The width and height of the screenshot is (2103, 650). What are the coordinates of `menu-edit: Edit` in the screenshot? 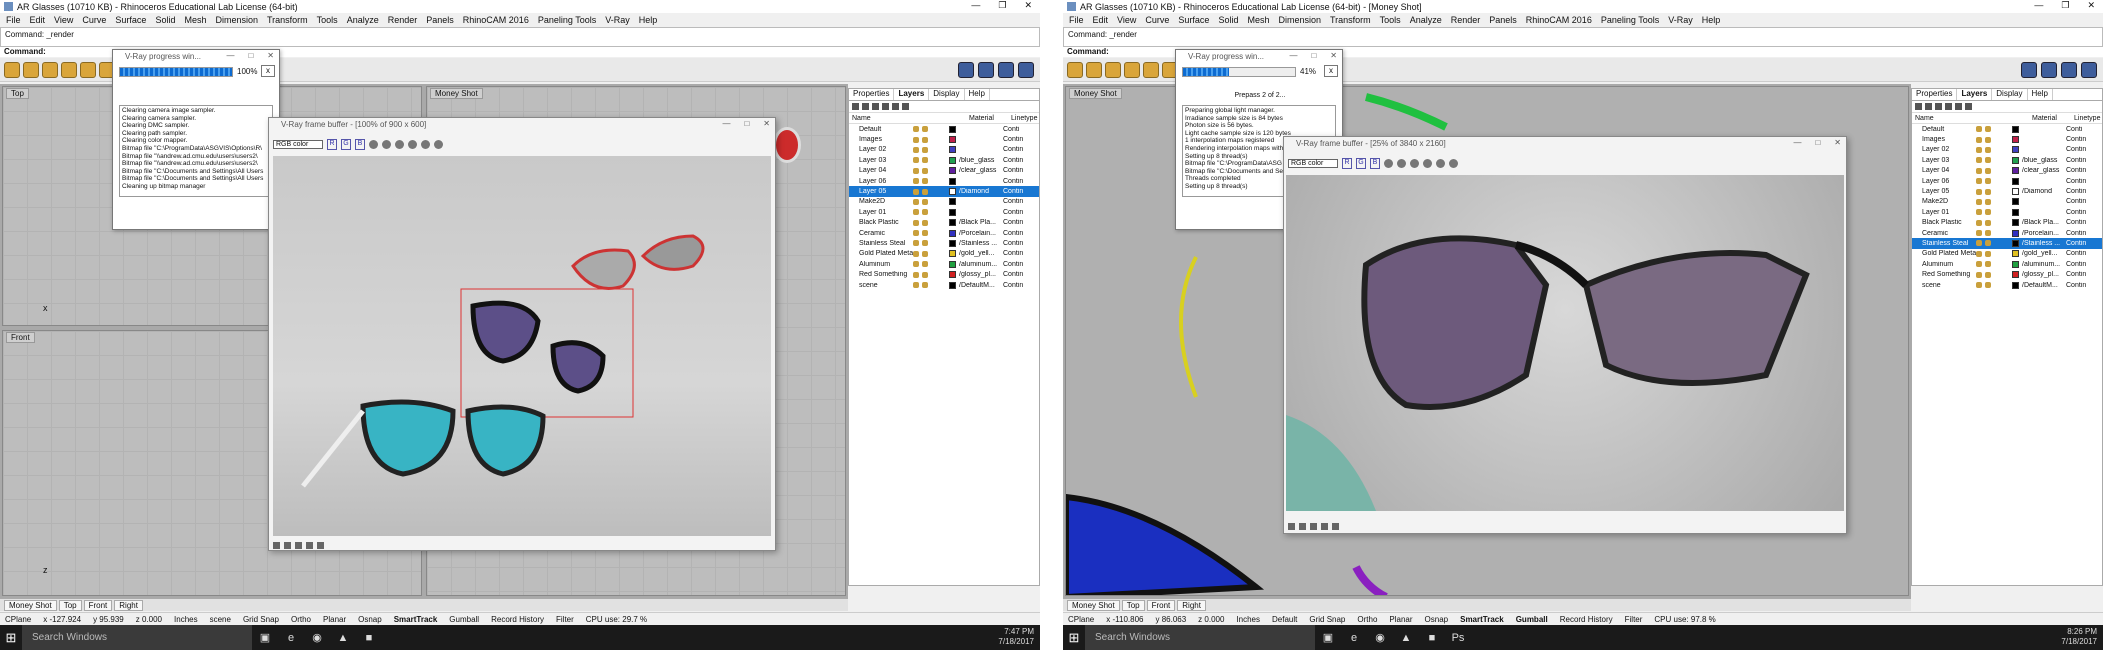 It's located at (1101, 20).